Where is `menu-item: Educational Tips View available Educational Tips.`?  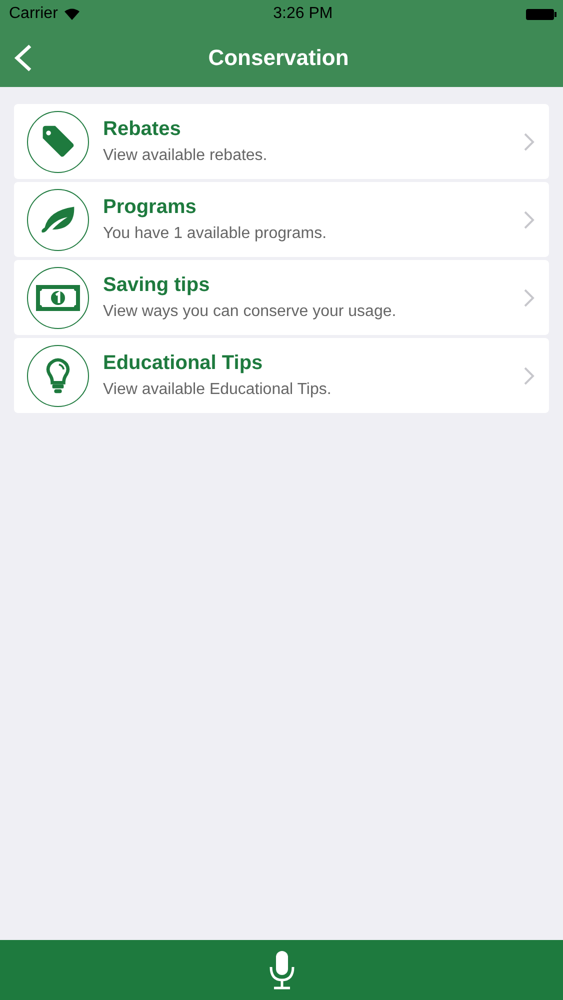 menu-item: Educational Tips View available Educational Tips. is located at coordinates (281, 375).